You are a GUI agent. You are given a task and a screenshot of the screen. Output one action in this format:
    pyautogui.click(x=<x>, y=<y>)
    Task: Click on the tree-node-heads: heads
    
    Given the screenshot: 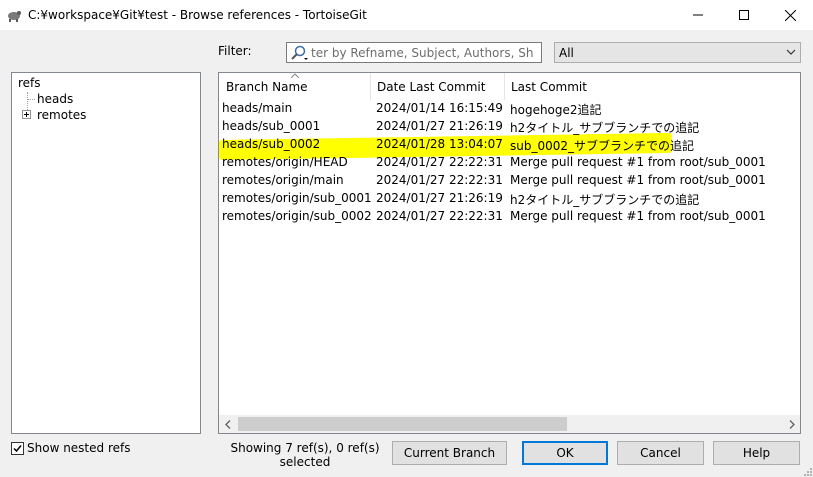 What is the action you would take?
    pyautogui.click(x=55, y=99)
    